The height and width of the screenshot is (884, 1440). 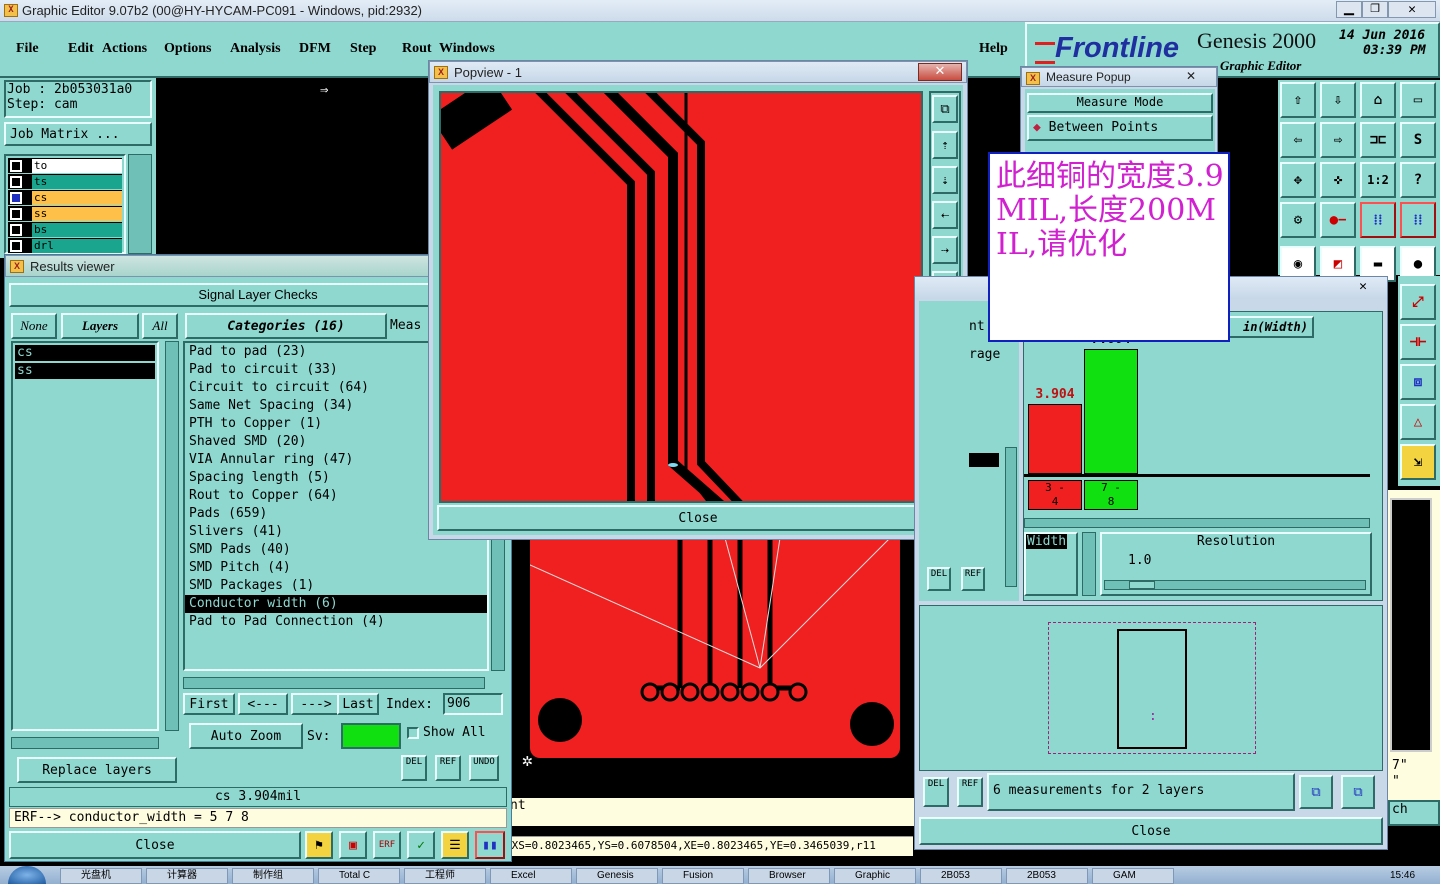 I want to click on minimize-button: ▁, so click(x=1349, y=9).